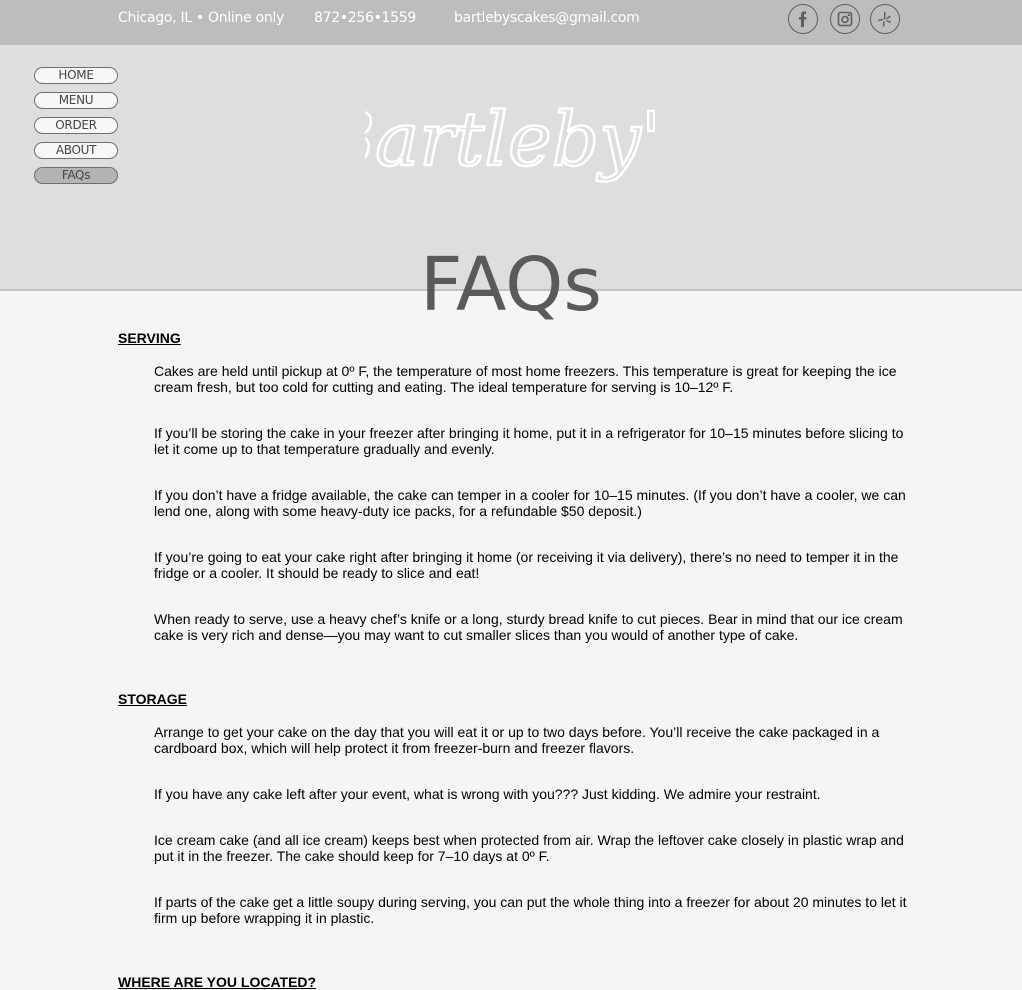 This screenshot has height=990, width=1022. What do you see at coordinates (510, 140) in the screenshot?
I see `svg-text: Bartleby's` at bounding box center [510, 140].